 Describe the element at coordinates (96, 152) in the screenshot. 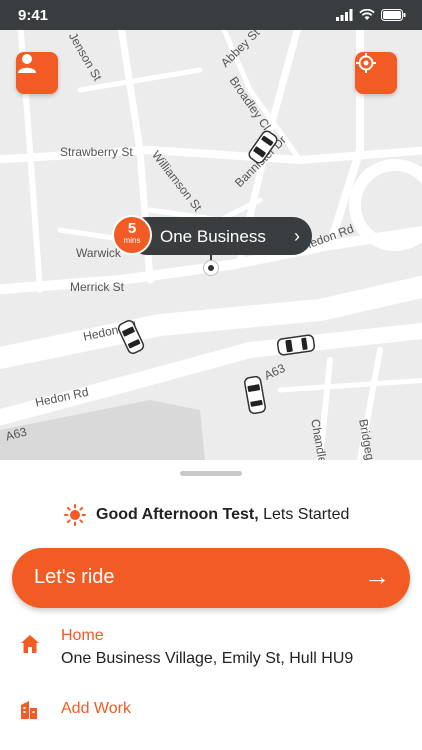

I see `street-label: Strawberry St` at that location.